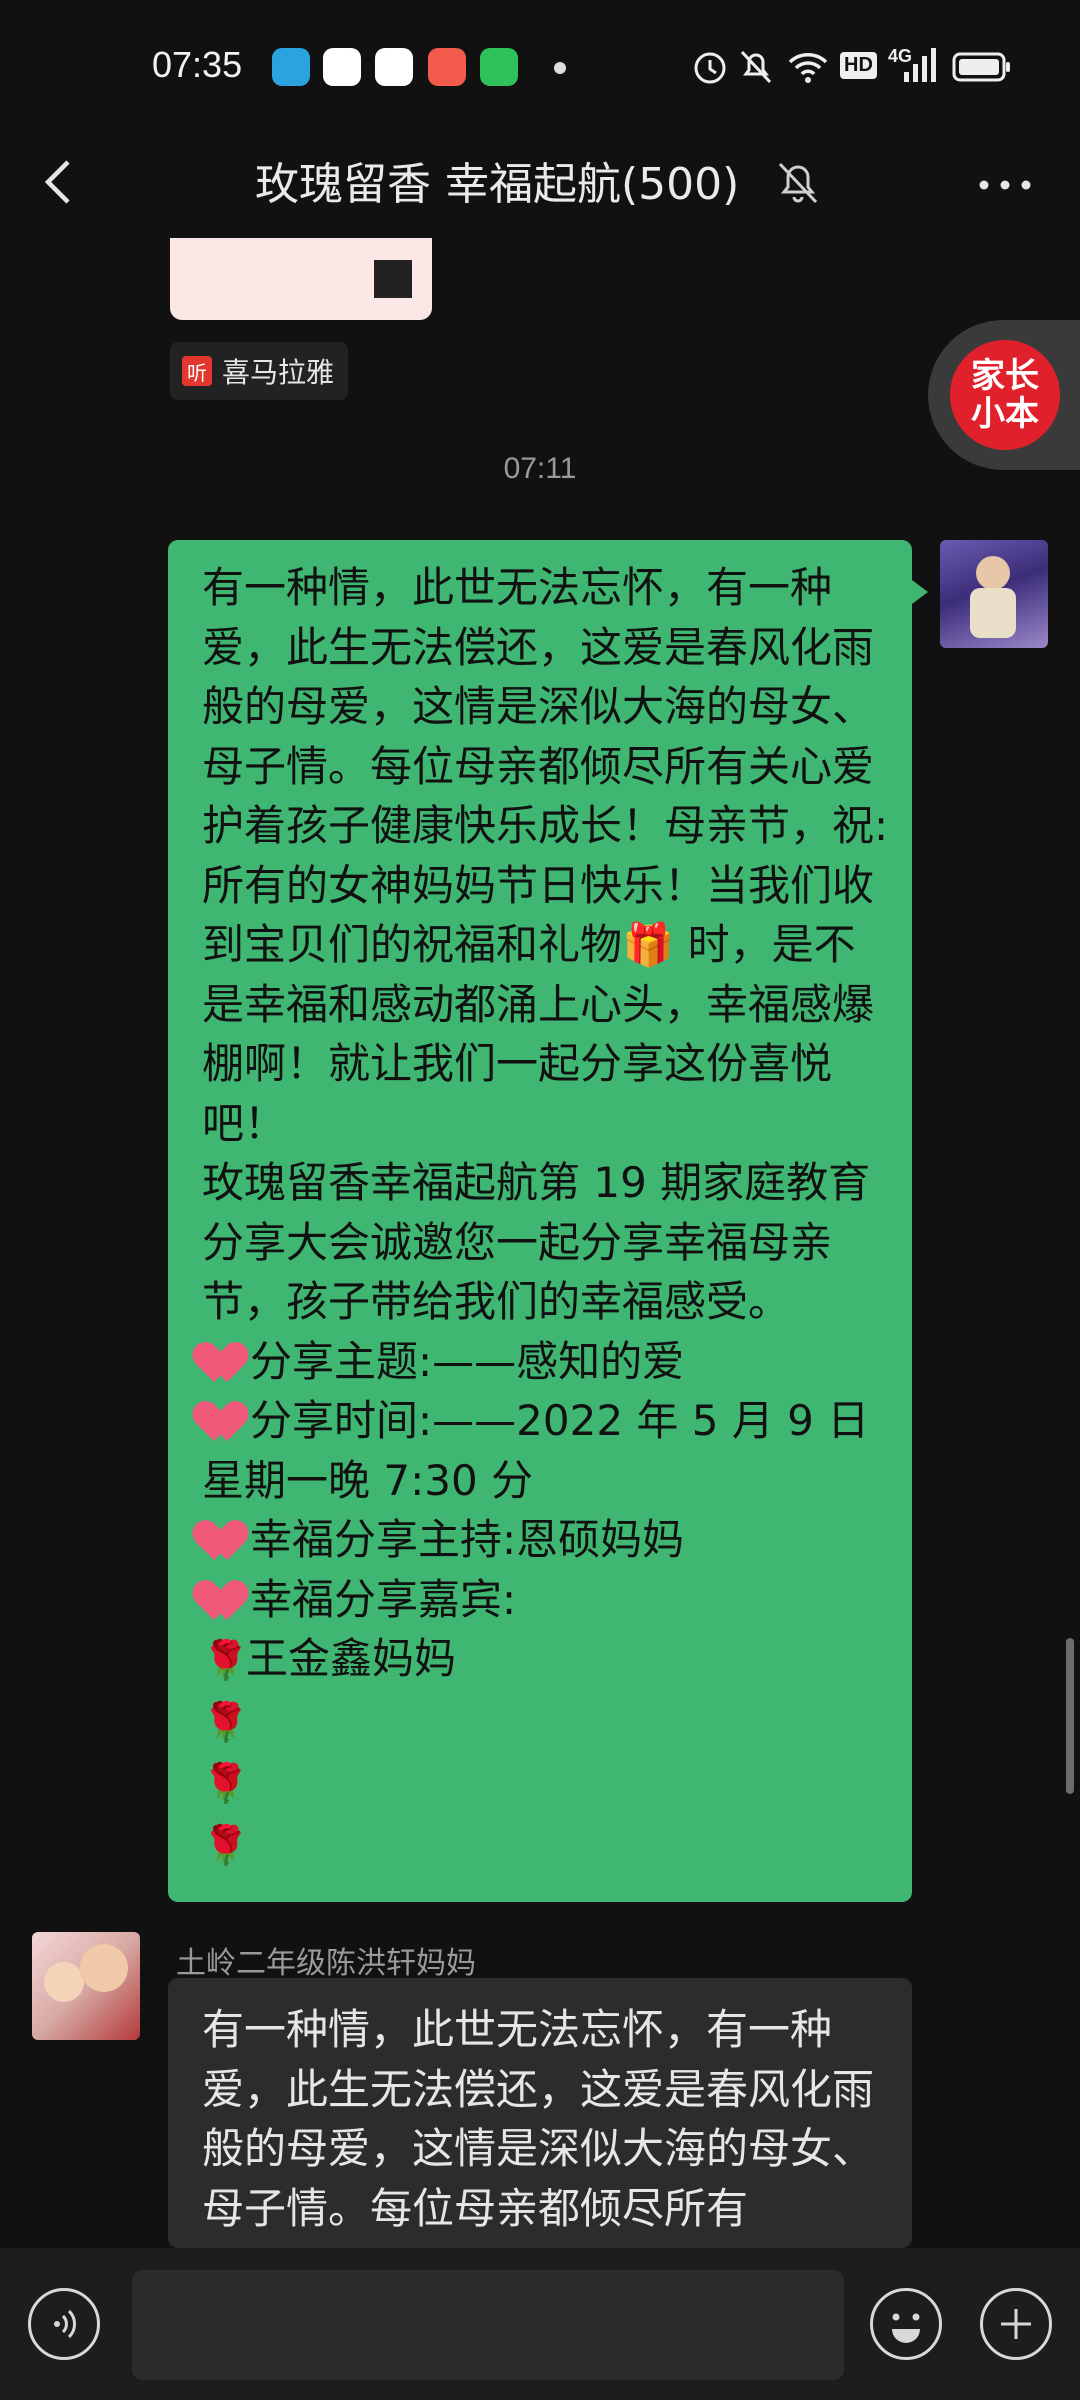  What do you see at coordinates (499, 67) in the screenshot?
I see `wechat-mini-icon` at bounding box center [499, 67].